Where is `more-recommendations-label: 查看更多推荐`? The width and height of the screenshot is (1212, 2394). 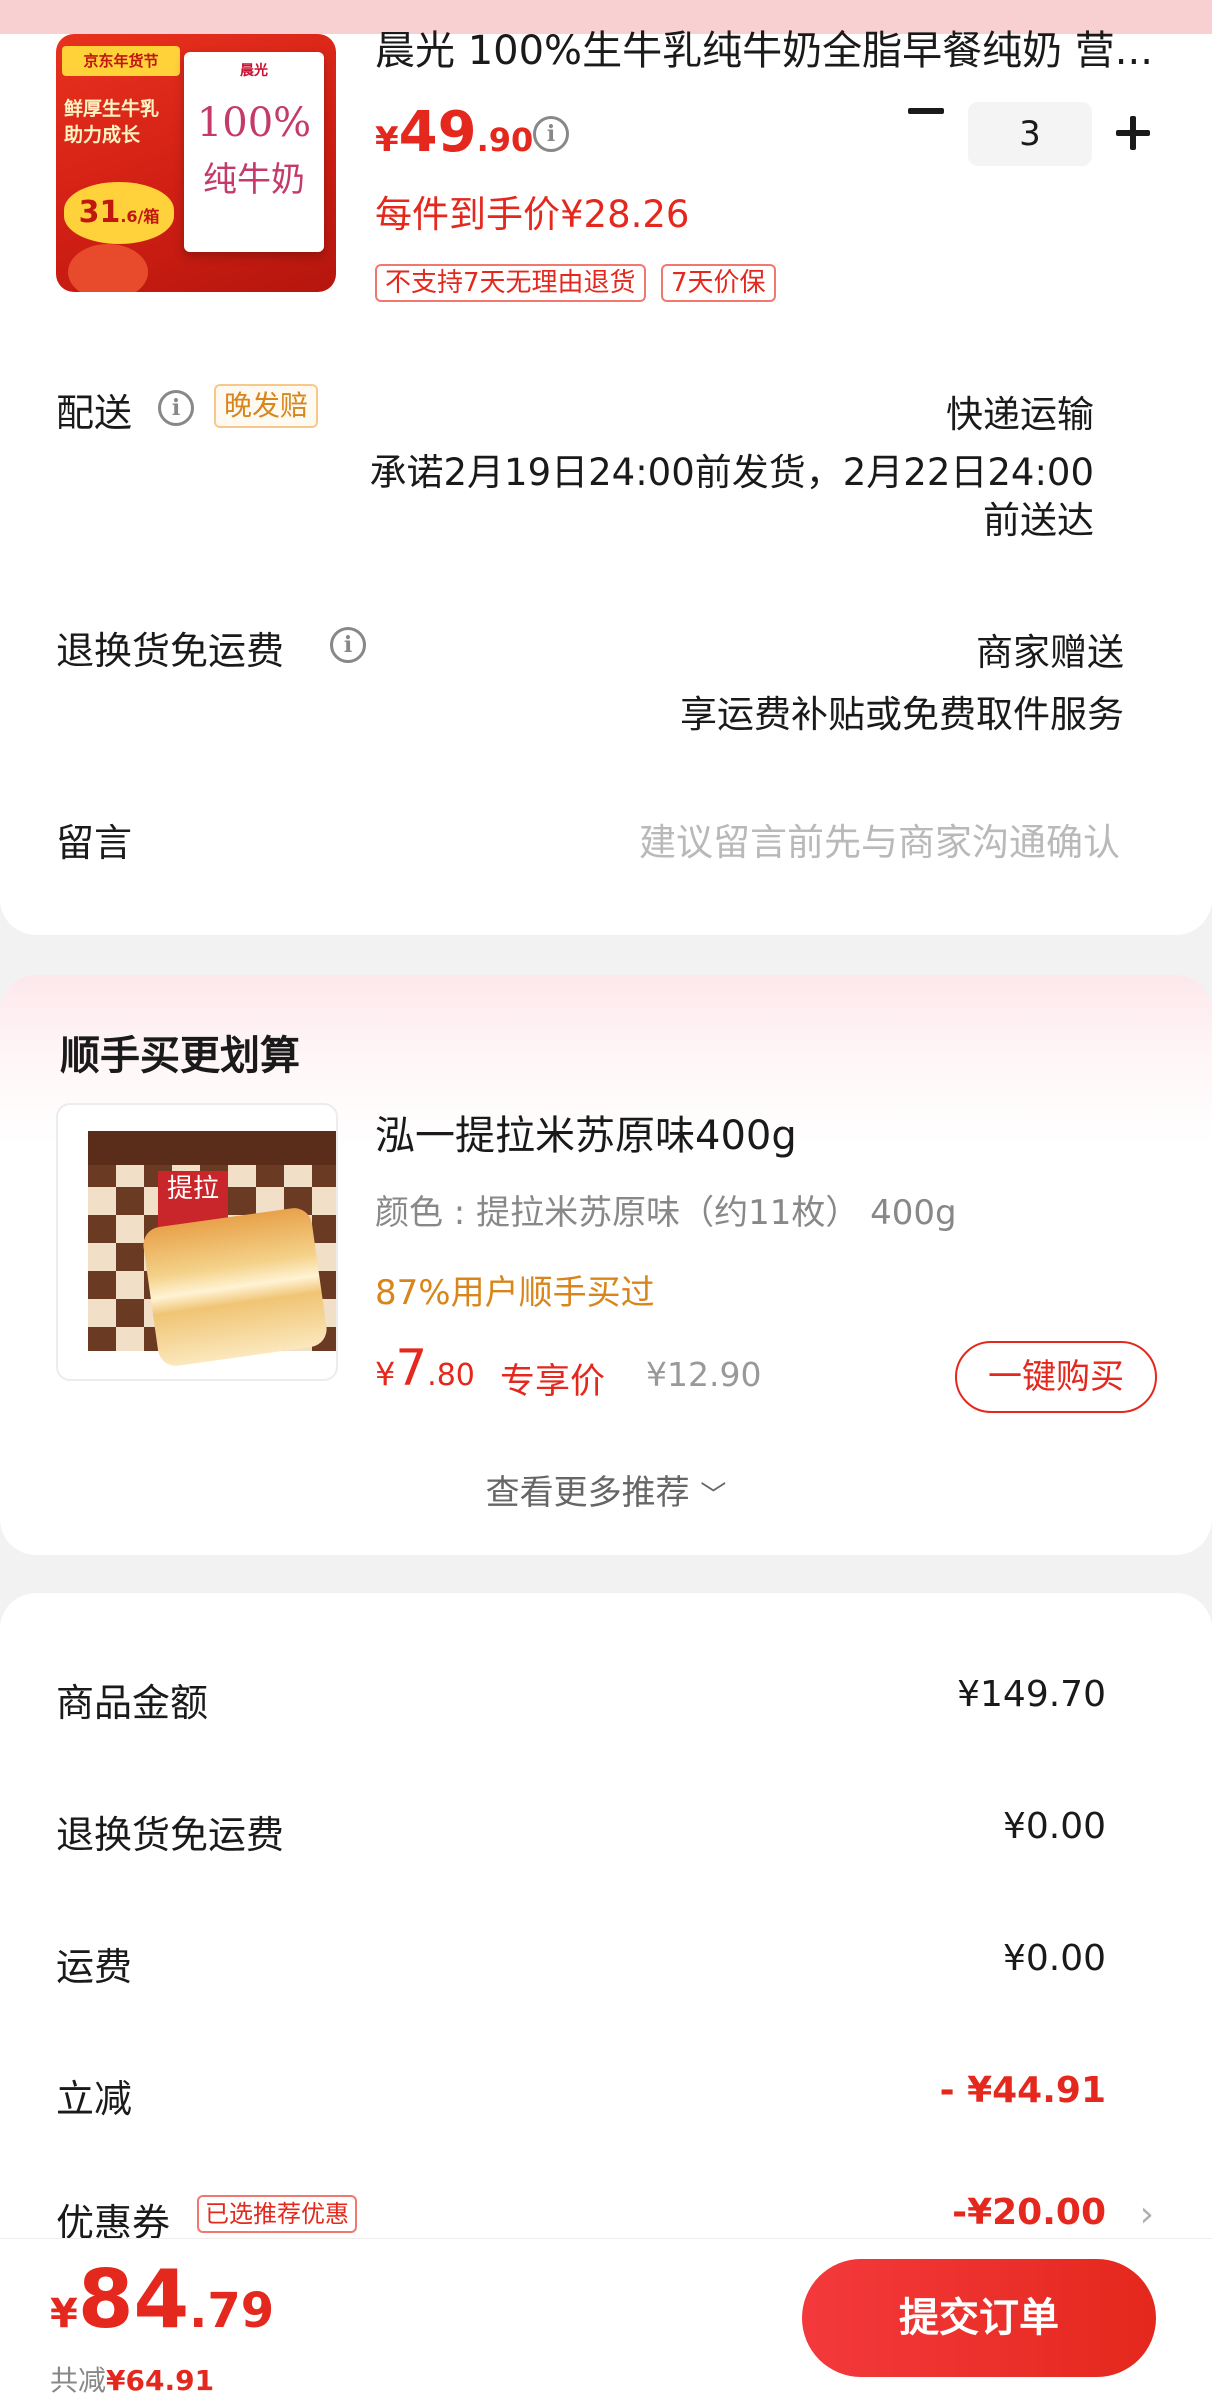
more-recommendations-label: 查看更多推荐 is located at coordinates (587, 1493).